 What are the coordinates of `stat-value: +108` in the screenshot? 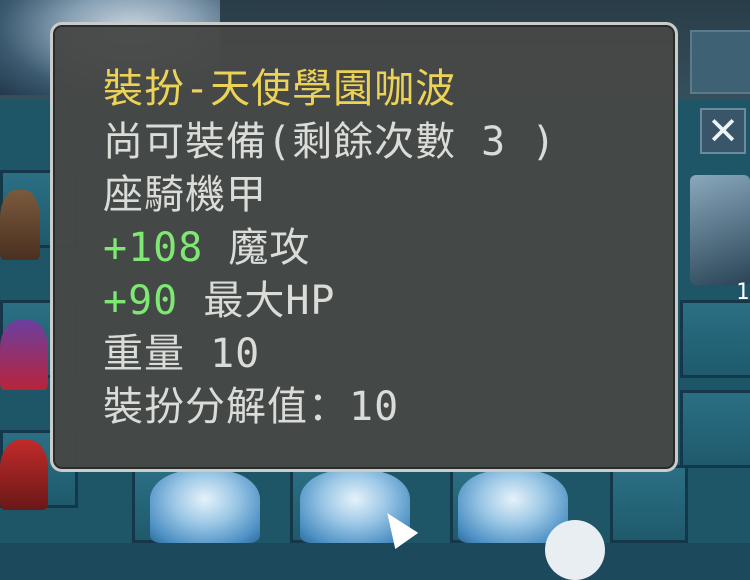 It's located at (153, 248).